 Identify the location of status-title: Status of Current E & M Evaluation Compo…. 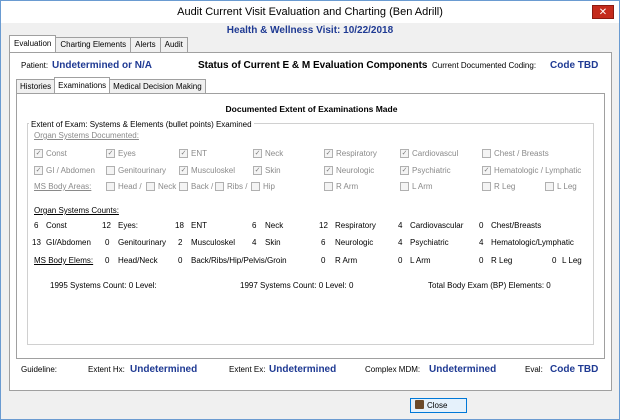
(313, 65).